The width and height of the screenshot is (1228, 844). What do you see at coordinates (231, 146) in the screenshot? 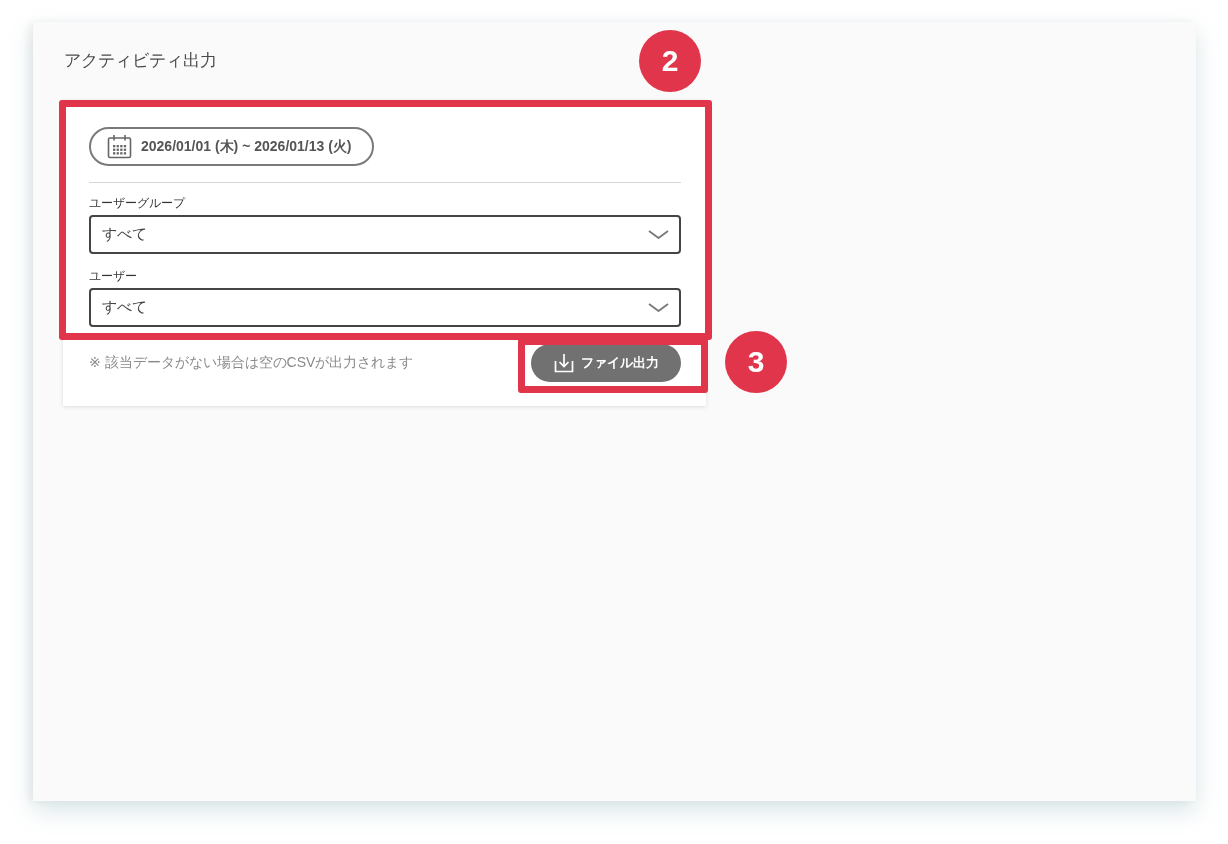
I see `date-range-picker: 2026/01/01 (木) ~ 2026/01/13 (火)` at bounding box center [231, 146].